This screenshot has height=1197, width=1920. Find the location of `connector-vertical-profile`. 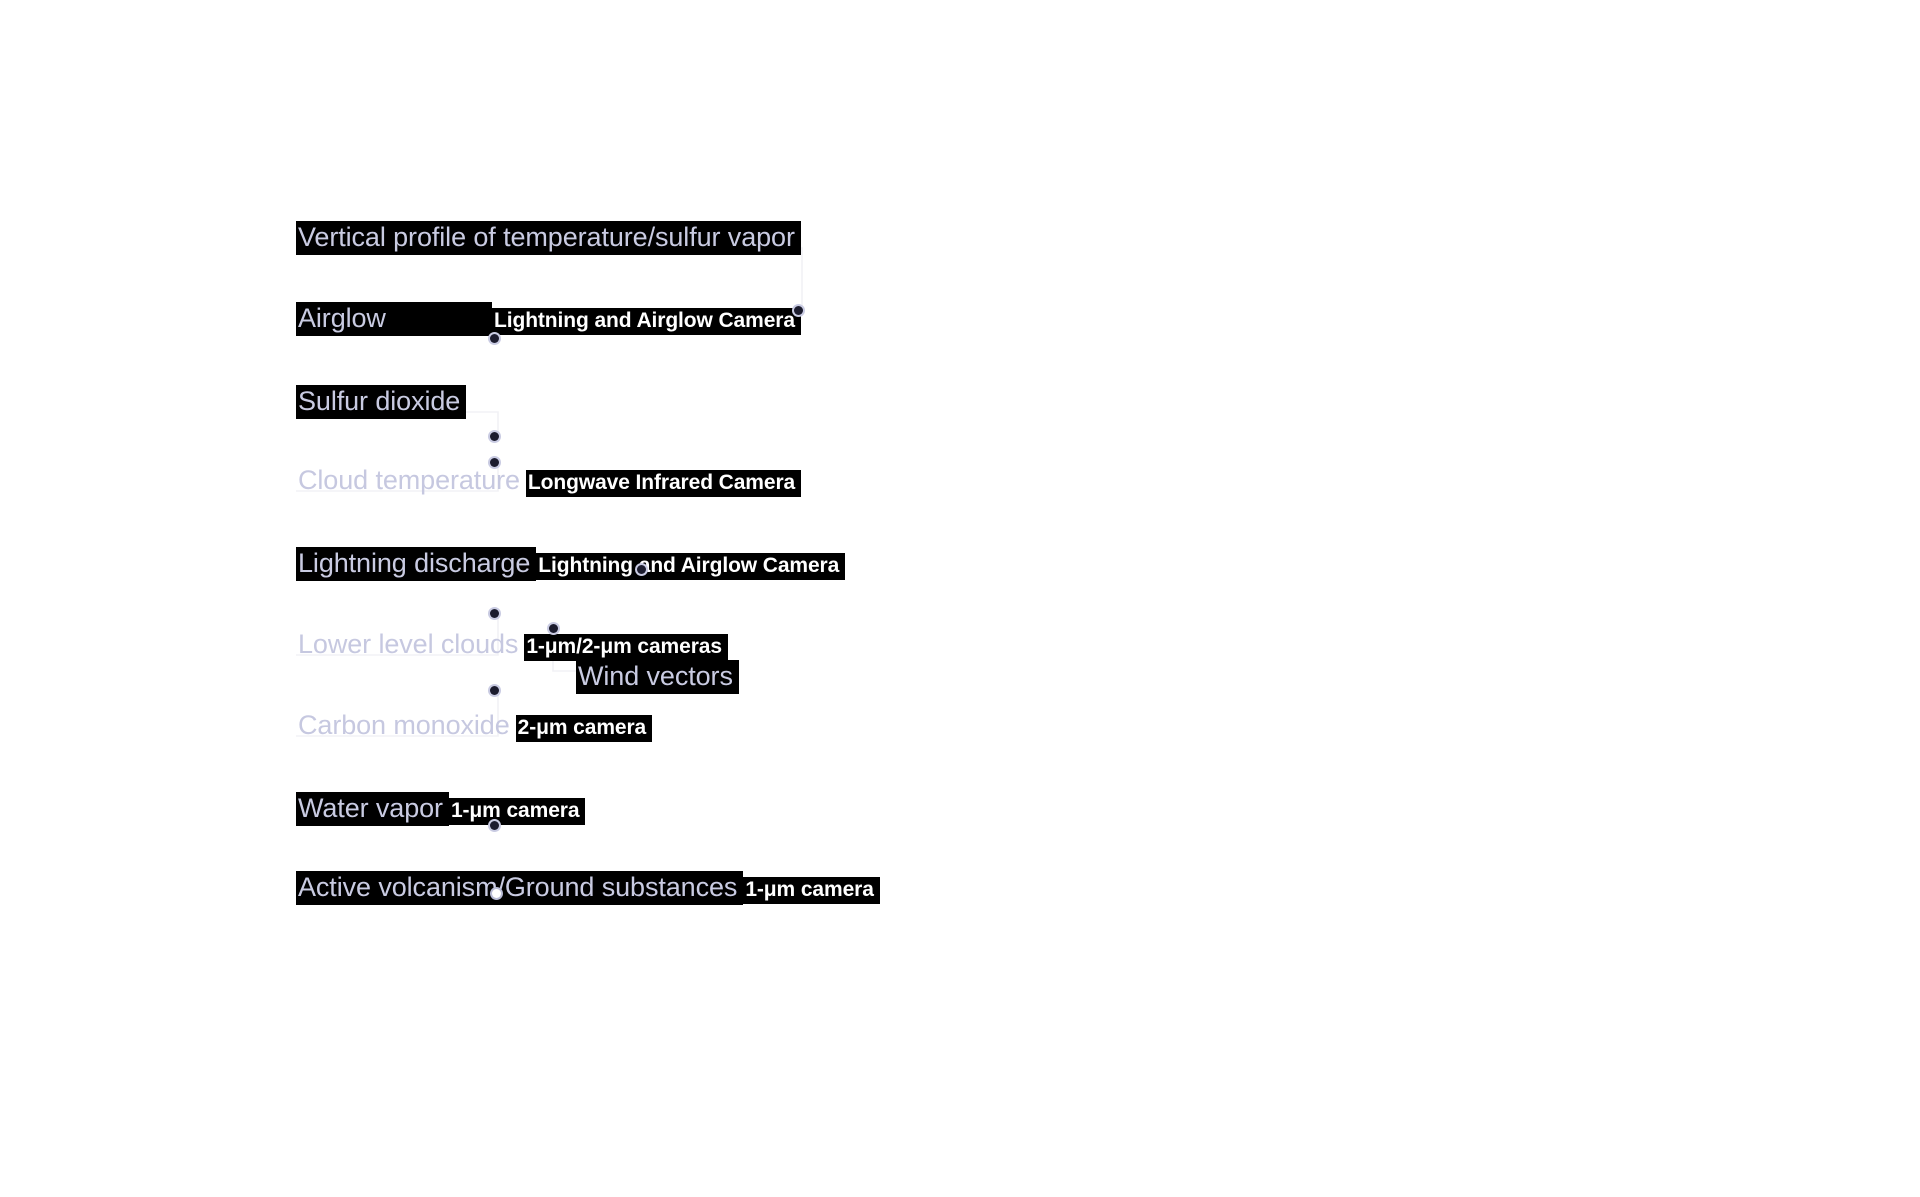

connector-vertical-profile is located at coordinates (549, 278).